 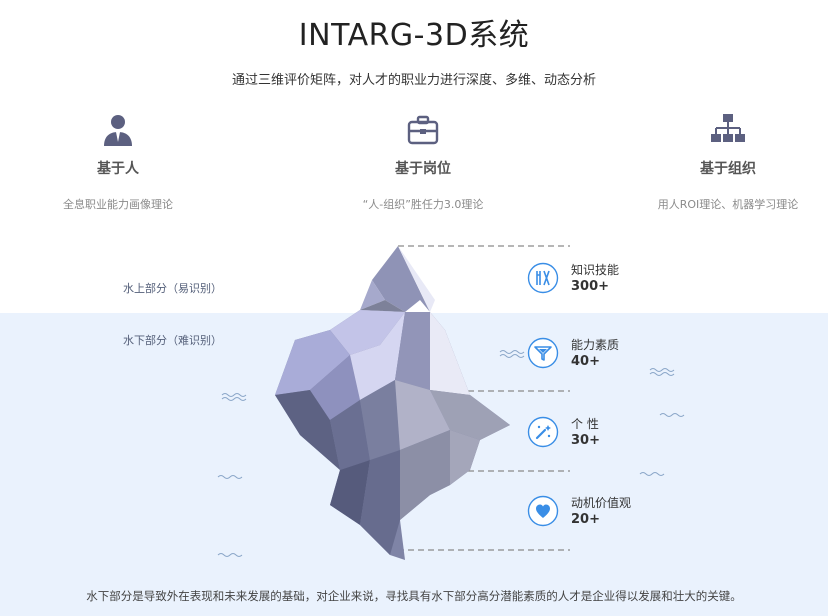 What do you see at coordinates (585, 440) in the screenshot?
I see `metric-value: 30+` at bounding box center [585, 440].